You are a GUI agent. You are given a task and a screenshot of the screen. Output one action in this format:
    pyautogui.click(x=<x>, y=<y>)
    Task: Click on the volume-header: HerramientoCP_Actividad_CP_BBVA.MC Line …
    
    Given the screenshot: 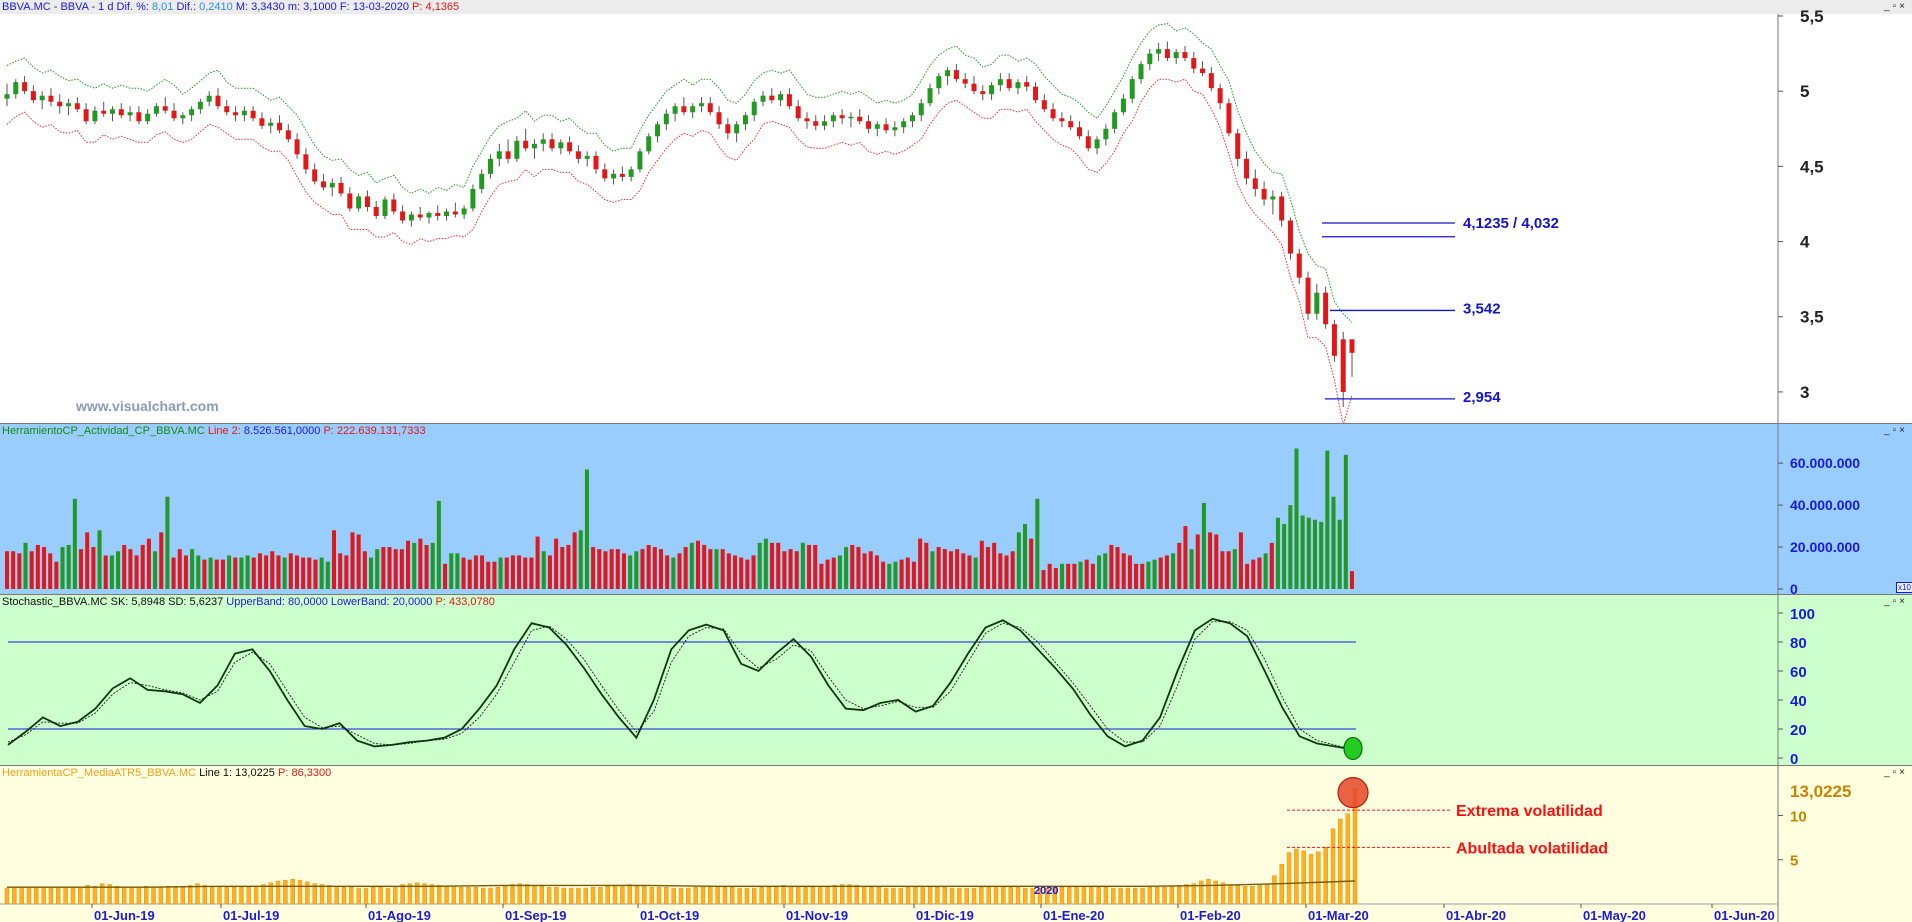 What is the action you would take?
    pyautogui.click(x=214, y=431)
    